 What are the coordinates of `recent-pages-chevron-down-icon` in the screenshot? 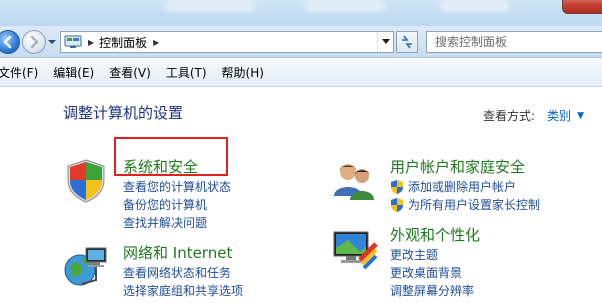 It's located at (52, 42).